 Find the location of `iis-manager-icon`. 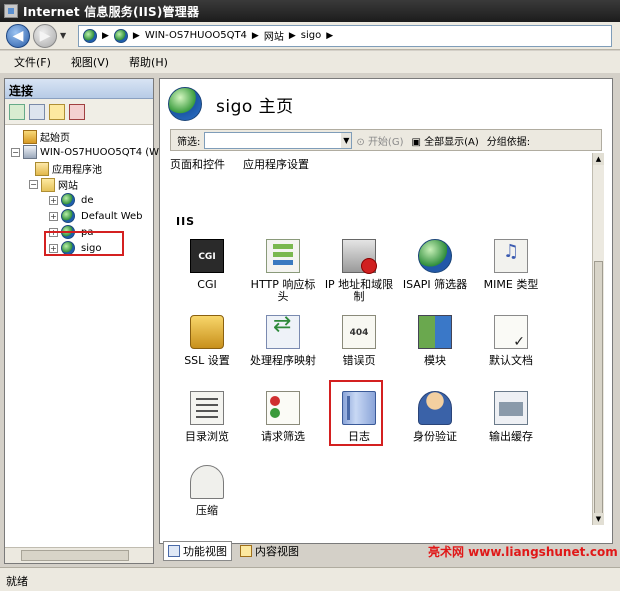

iis-manager-icon is located at coordinates (11, 11).